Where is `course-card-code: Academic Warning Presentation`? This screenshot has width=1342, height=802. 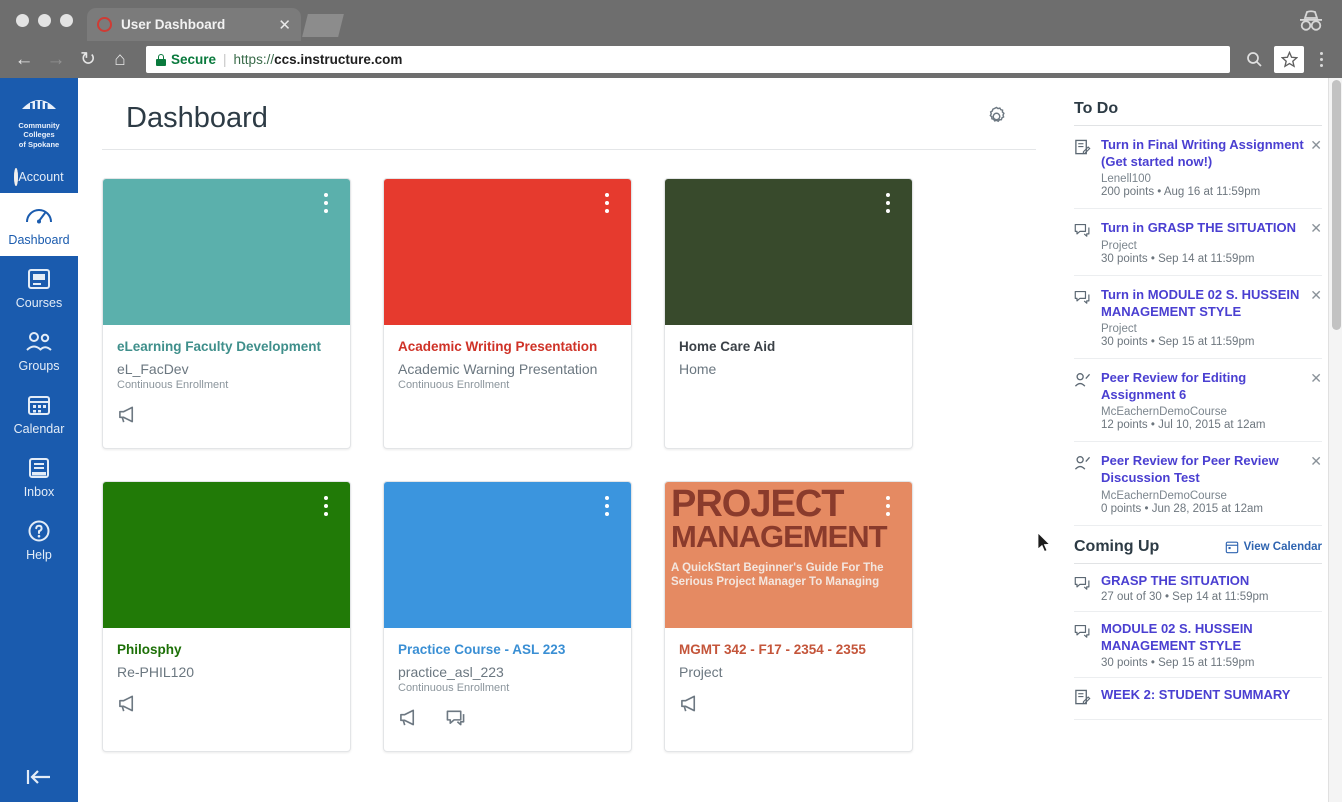
course-card-code: Academic Warning Presentation is located at coordinates (498, 368).